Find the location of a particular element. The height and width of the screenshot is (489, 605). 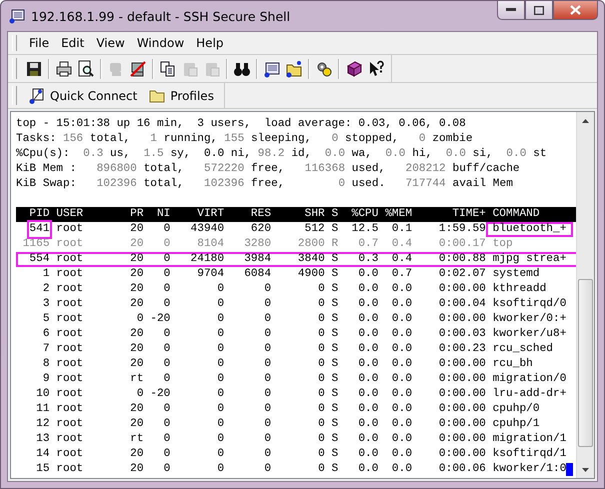

minimize-button is located at coordinates (511, 10).